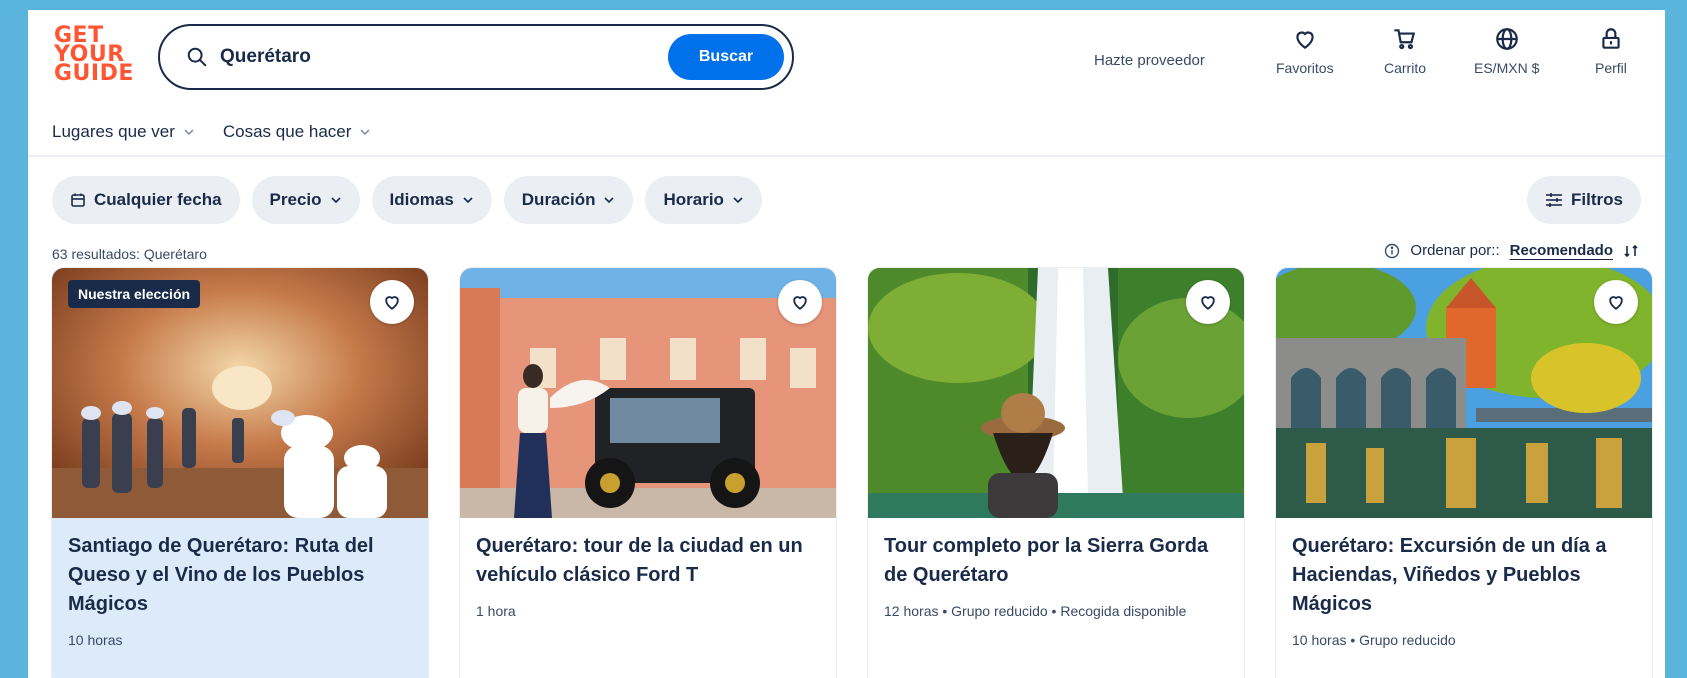  Describe the element at coordinates (113, 131) in the screenshot. I see `nav-label: Lugares que ver` at that location.